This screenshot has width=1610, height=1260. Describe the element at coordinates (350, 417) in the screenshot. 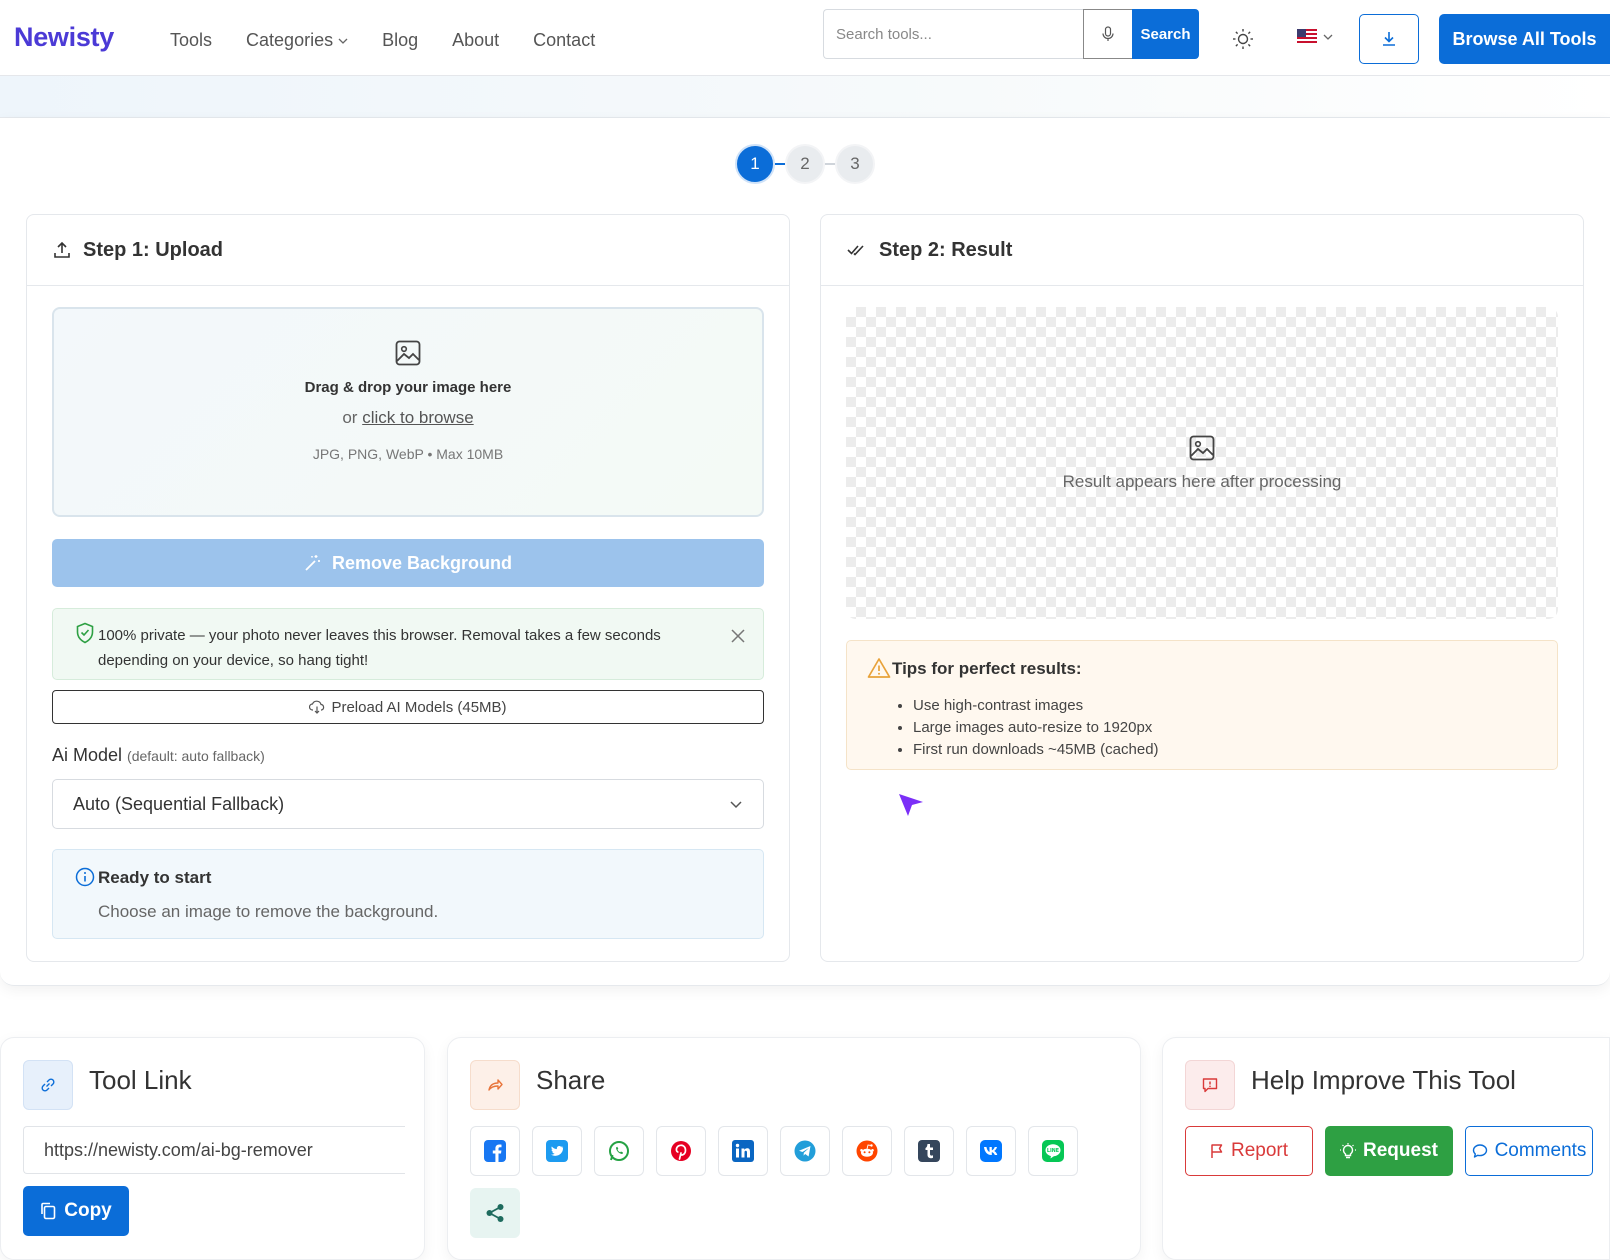

I see `dropzone-or: or` at that location.